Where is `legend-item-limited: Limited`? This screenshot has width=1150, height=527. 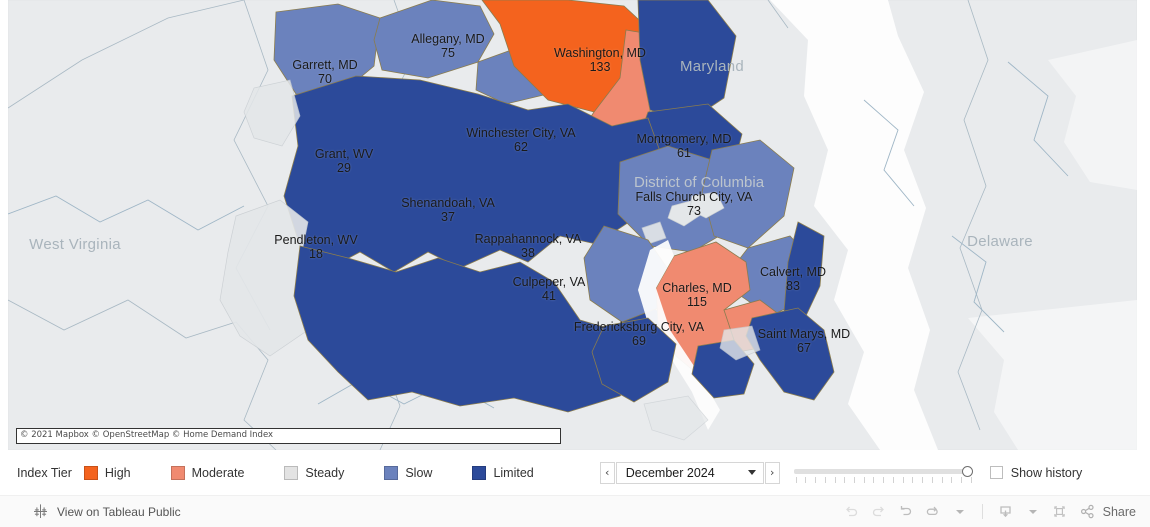
legend-item-limited: Limited is located at coordinates (503, 472).